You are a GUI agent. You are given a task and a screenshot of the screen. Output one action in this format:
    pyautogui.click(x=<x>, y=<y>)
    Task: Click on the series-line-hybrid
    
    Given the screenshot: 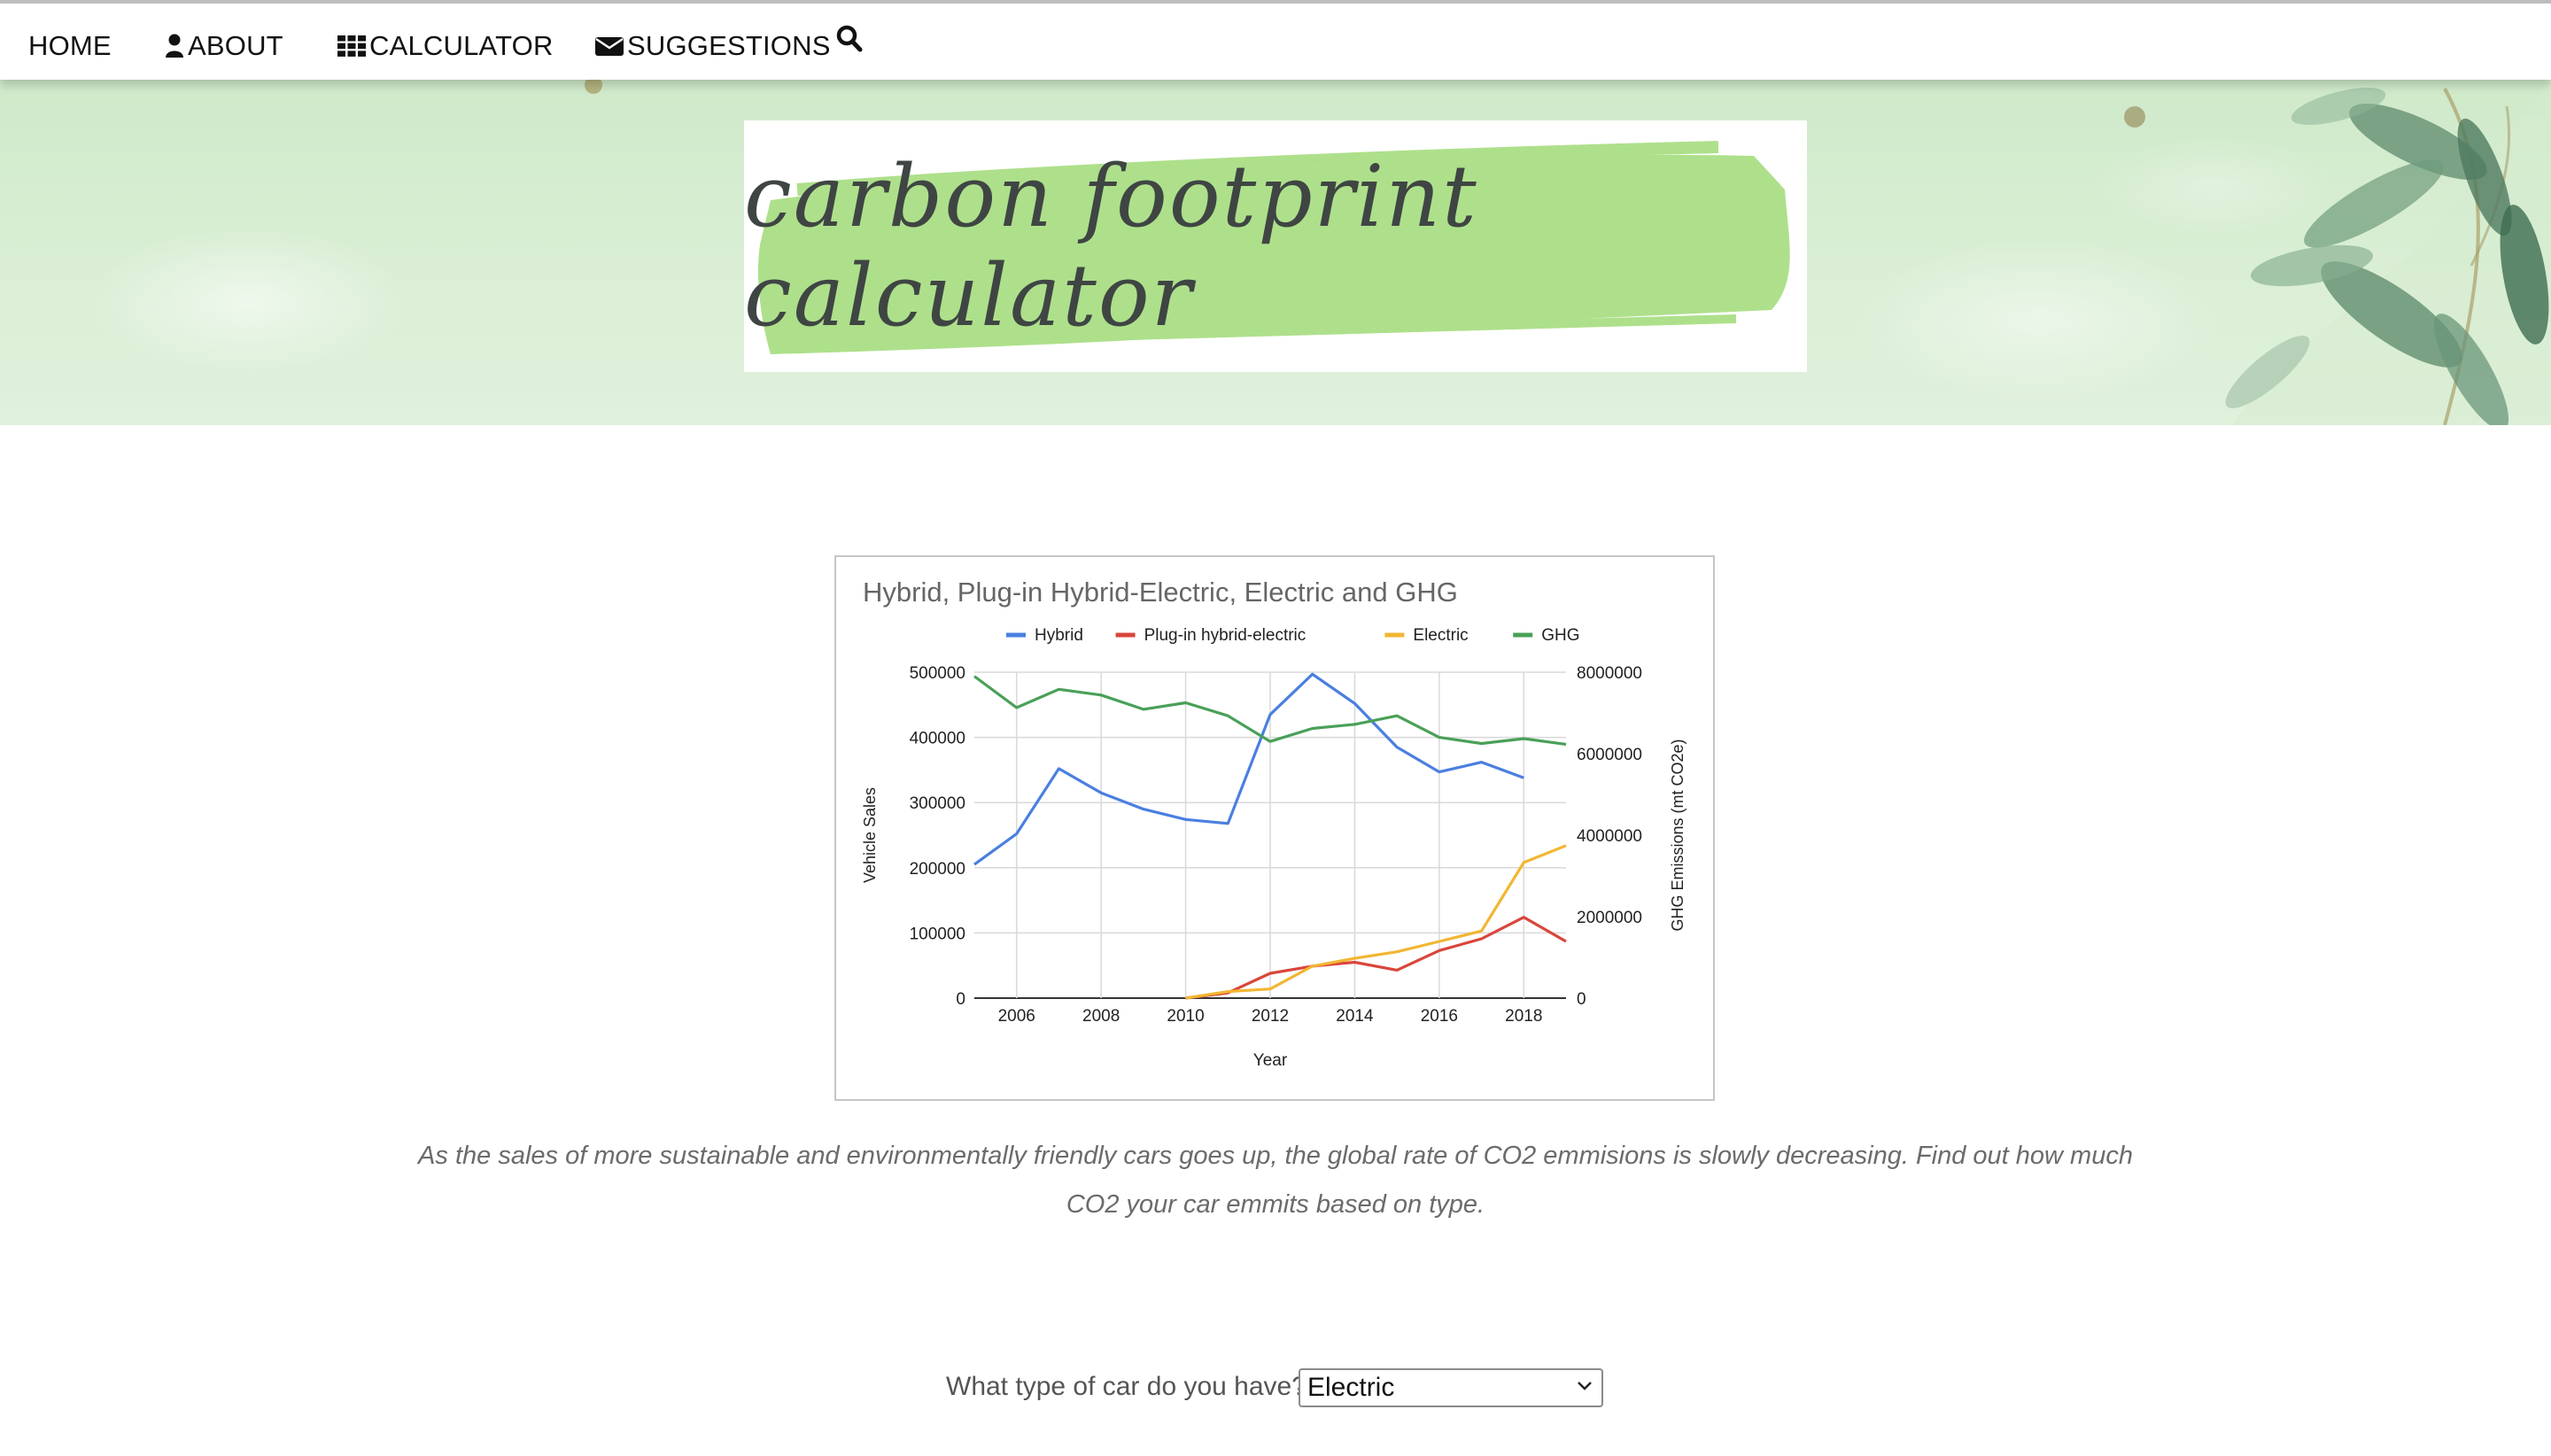 What is the action you would take?
    pyautogui.click(x=1249, y=769)
    